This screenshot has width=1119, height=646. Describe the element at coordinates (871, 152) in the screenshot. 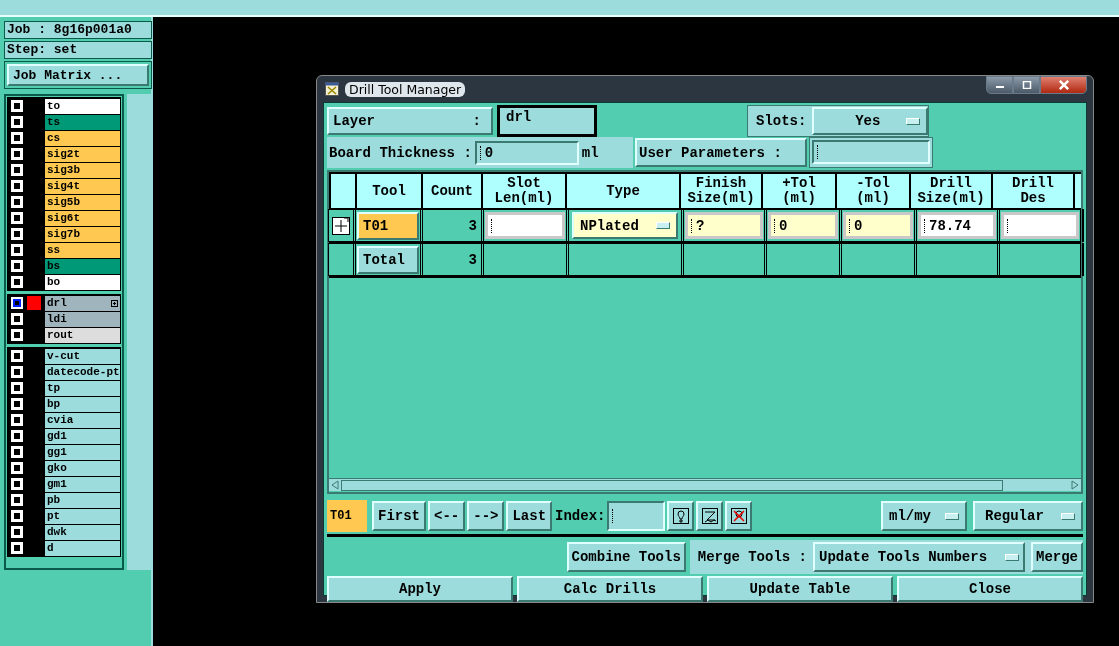

I see `user-parameters-field` at that location.